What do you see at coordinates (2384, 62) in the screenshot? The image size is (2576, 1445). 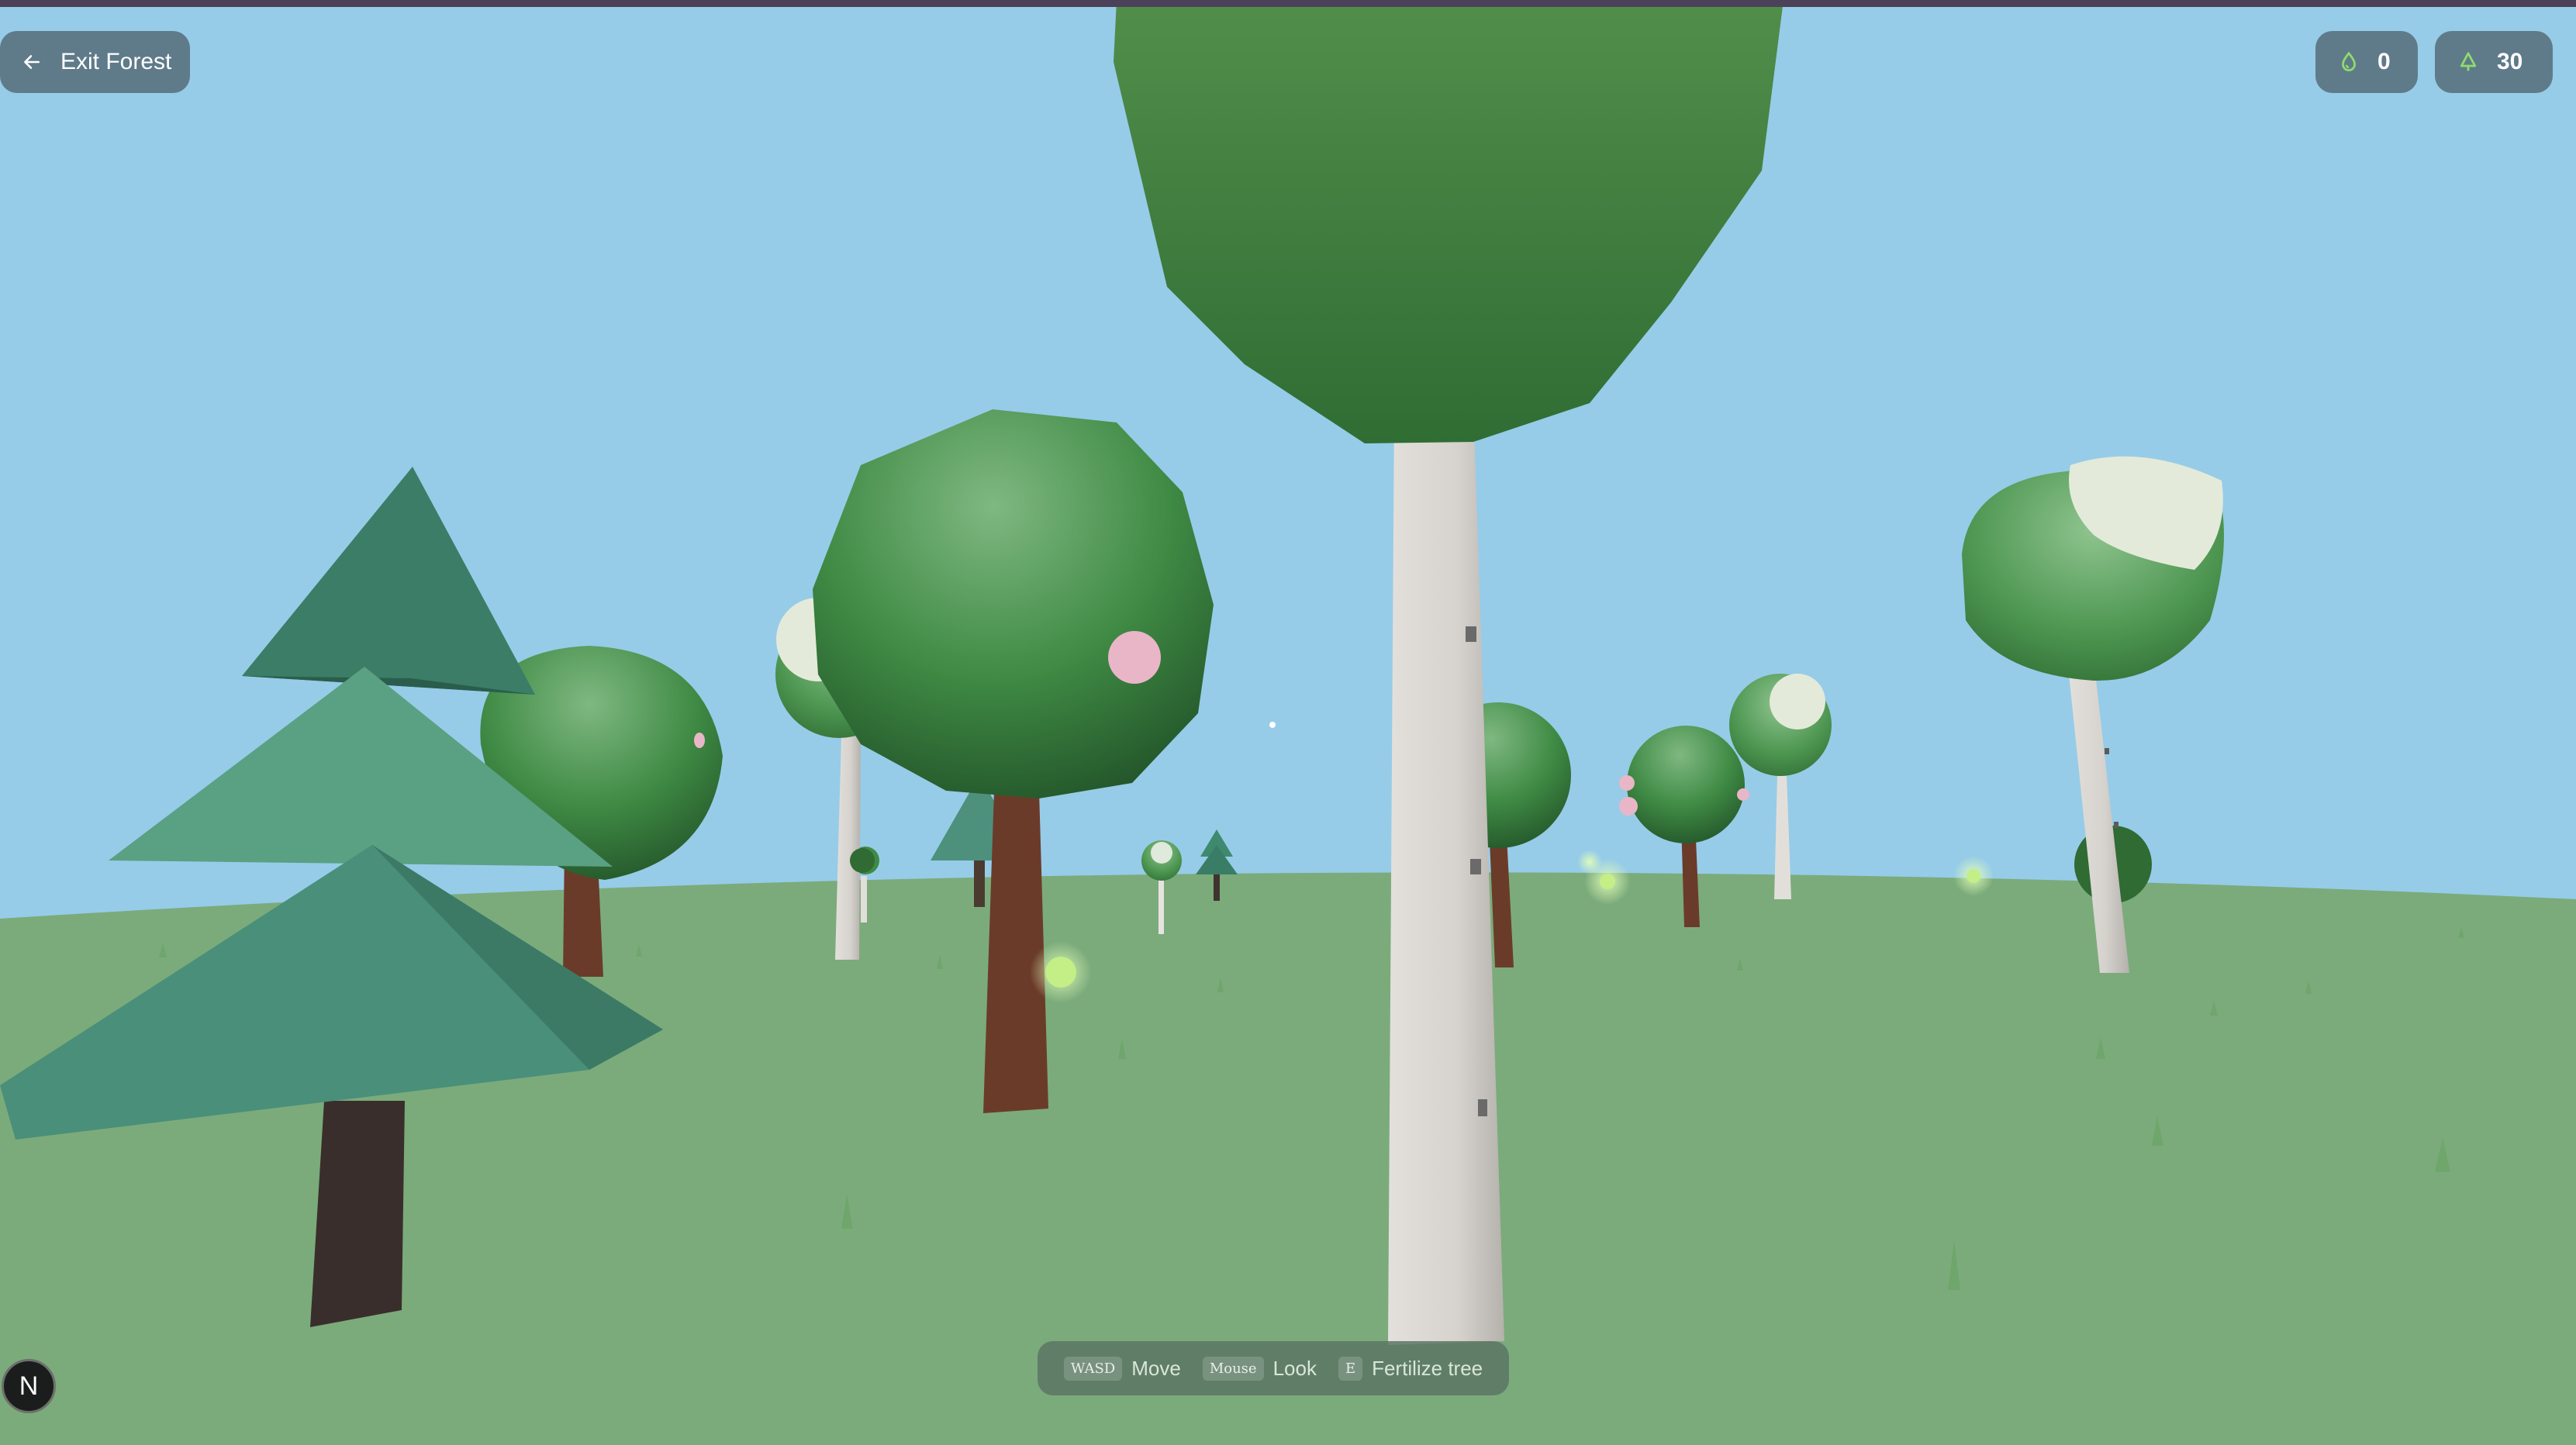 I see `water-count: 0` at bounding box center [2384, 62].